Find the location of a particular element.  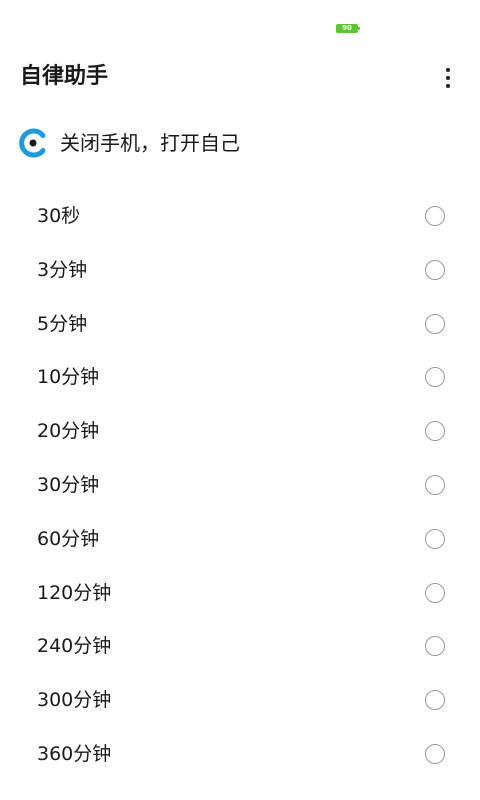

app-slogan: 关闭手机，打开自己 is located at coordinates (150, 143).